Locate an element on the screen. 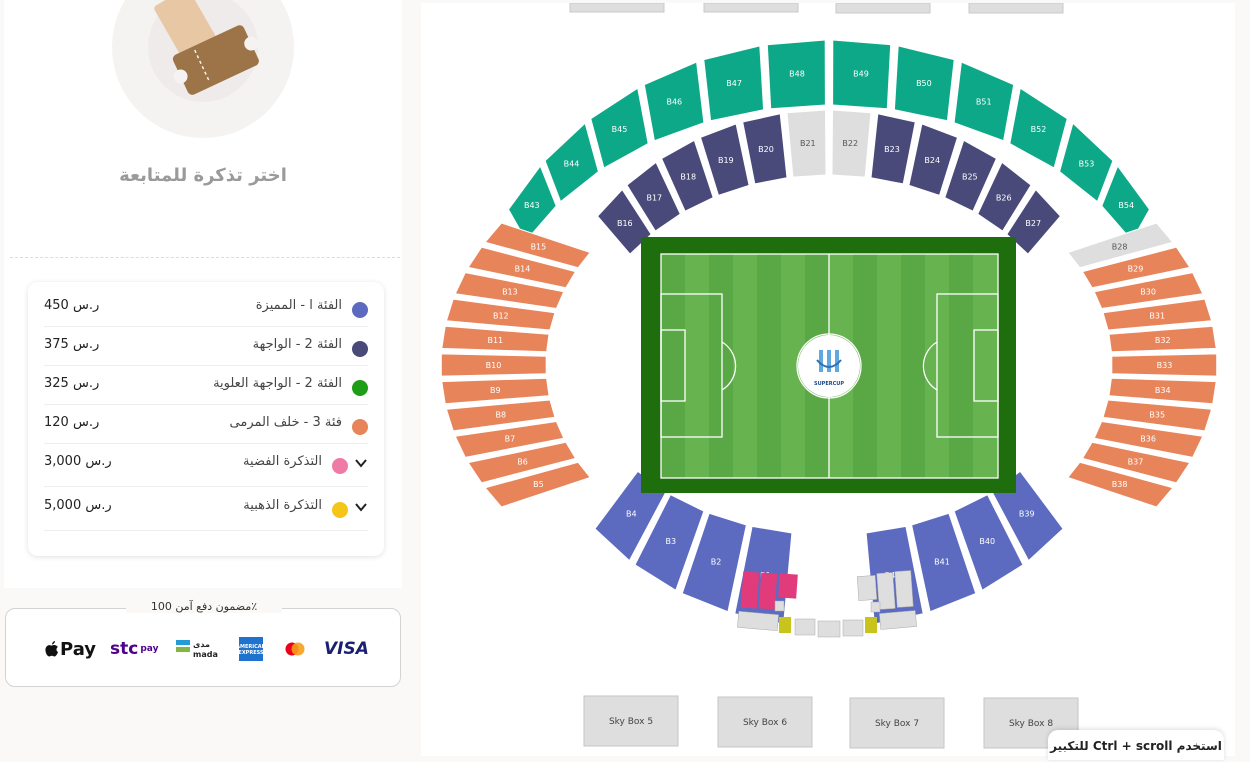 Image resolution: width=1250 pixels, height=762 pixels. section-label: B39 is located at coordinates (1027, 514).